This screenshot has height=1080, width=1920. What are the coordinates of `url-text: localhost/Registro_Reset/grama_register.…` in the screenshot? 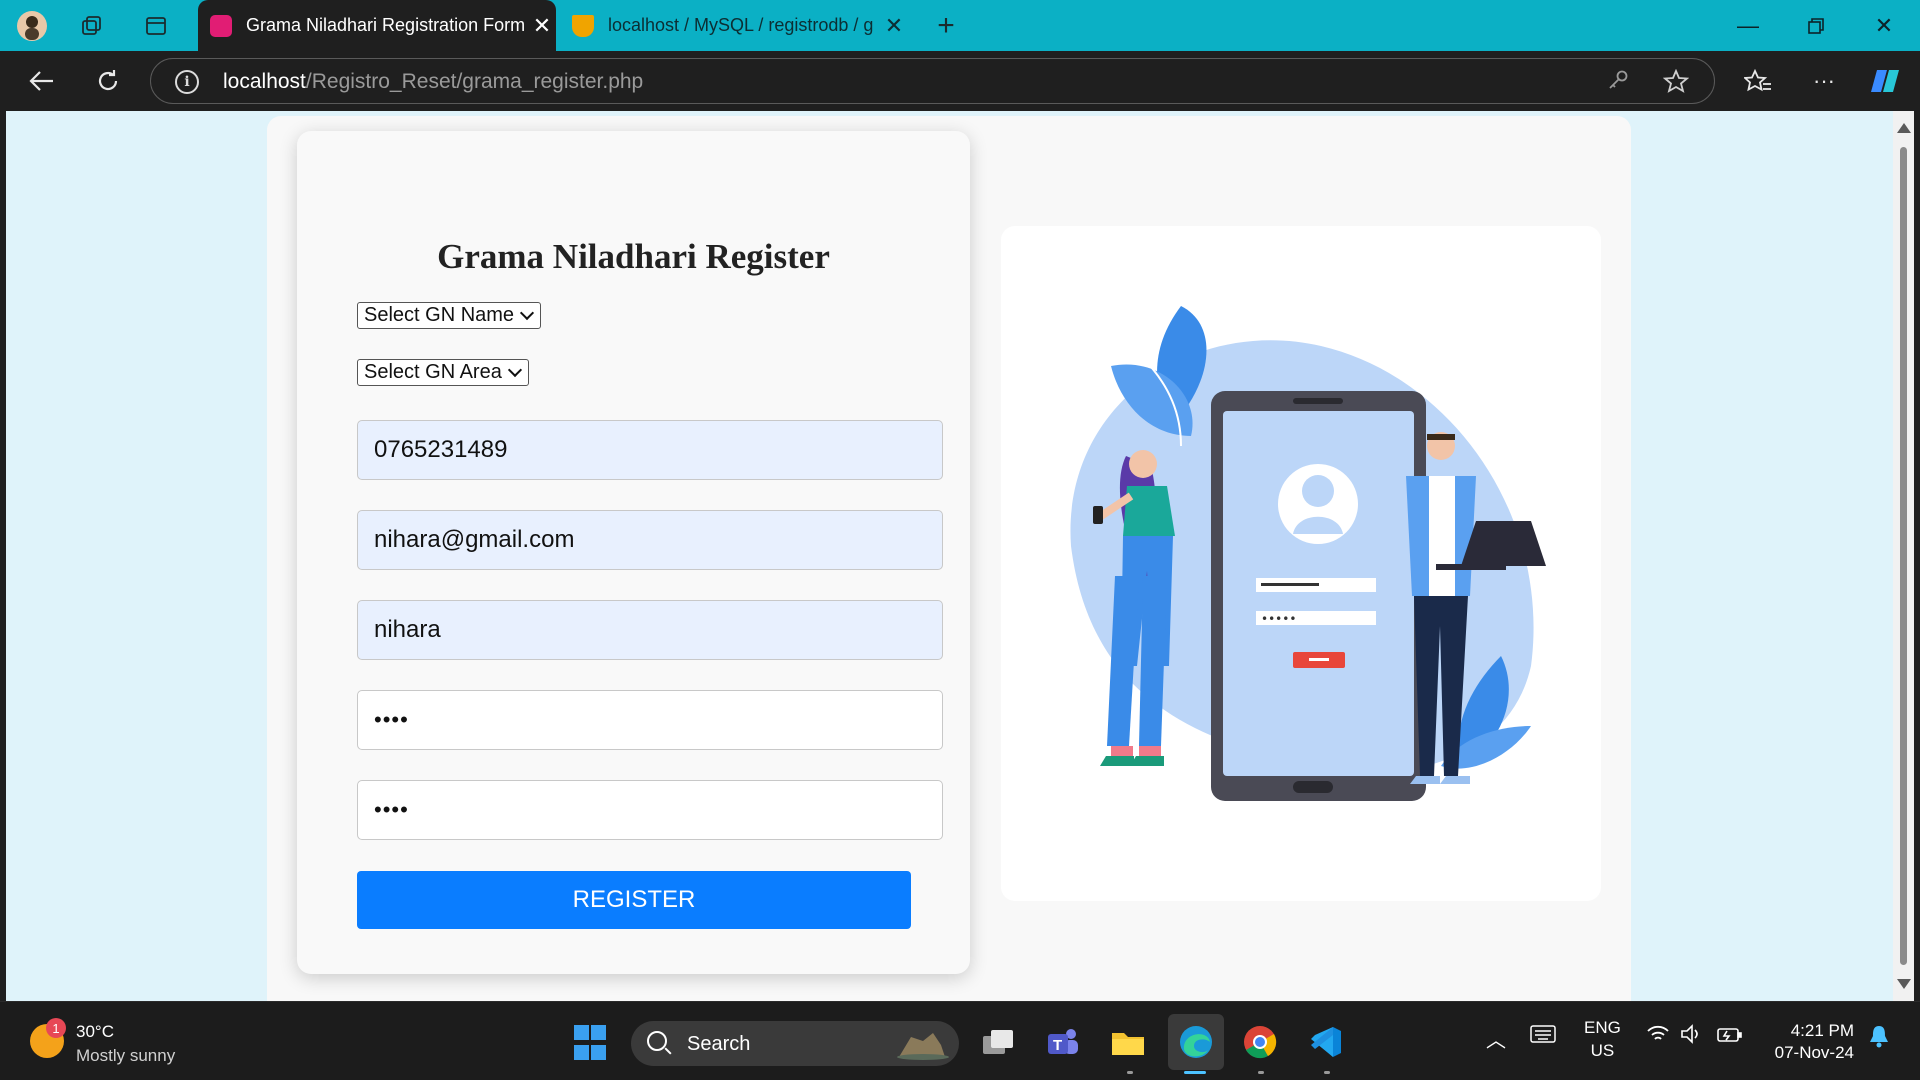 It's located at (433, 82).